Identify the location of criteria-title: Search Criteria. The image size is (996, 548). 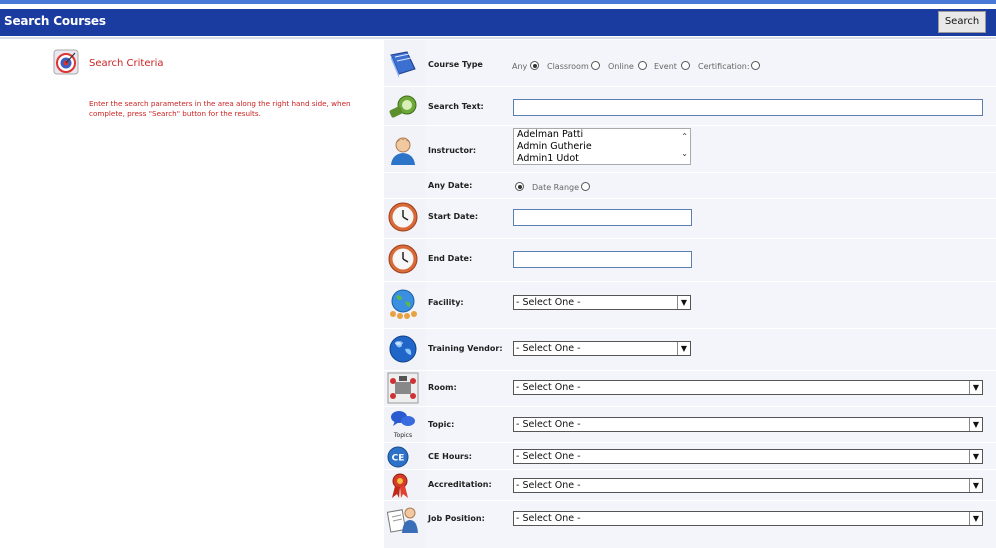
(126, 63).